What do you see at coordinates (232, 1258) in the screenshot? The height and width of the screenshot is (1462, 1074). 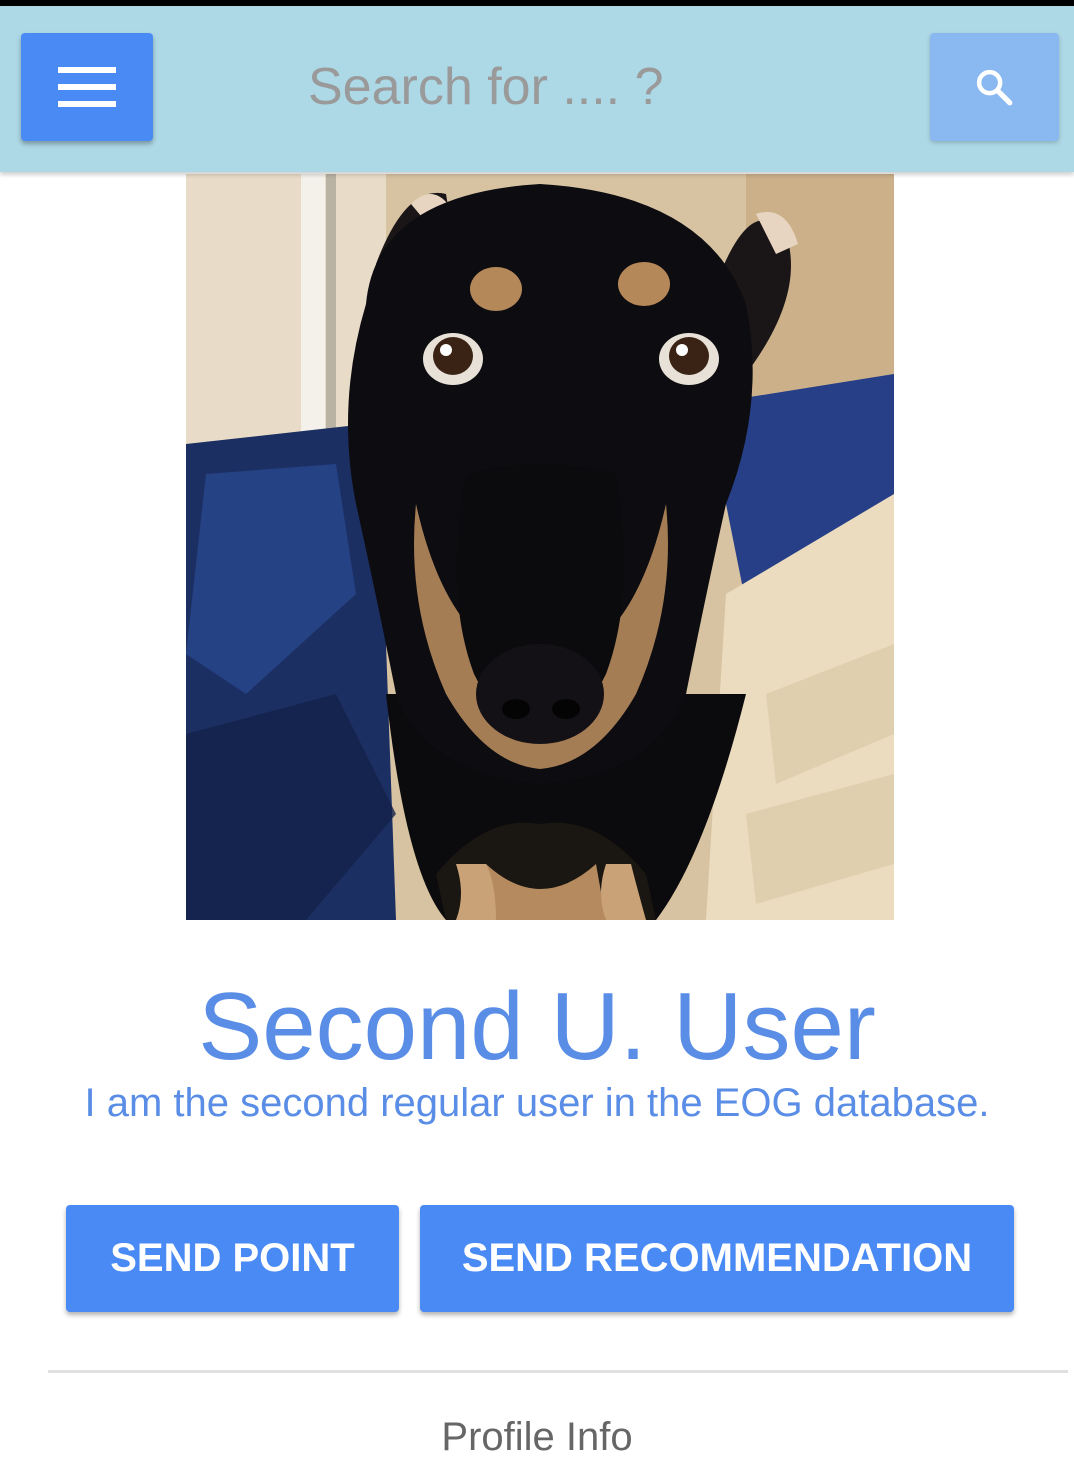 I see `send-point-button: SEND POINT` at bounding box center [232, 1258].